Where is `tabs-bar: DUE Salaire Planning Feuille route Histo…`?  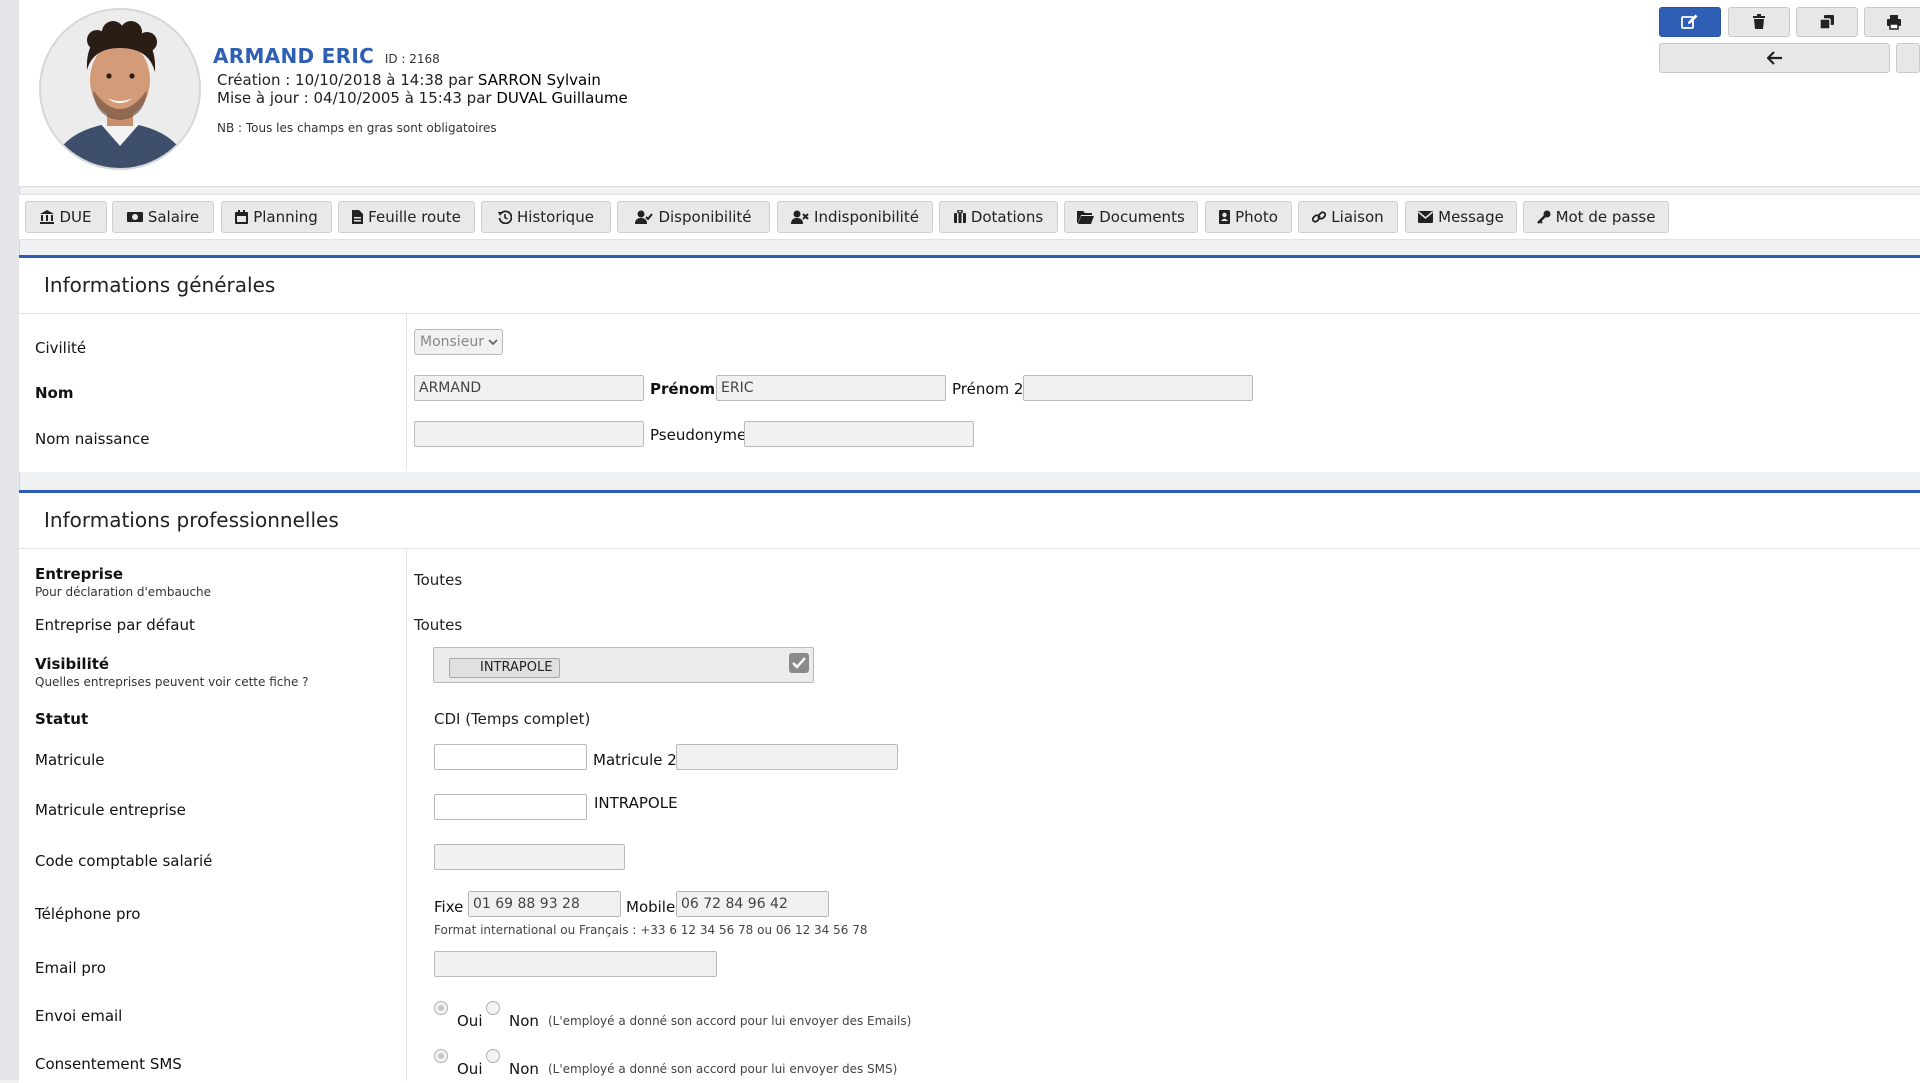 tabs-bar: DUE Salaire Planning Feuille route Histo… is located at coordinates (969, 217).